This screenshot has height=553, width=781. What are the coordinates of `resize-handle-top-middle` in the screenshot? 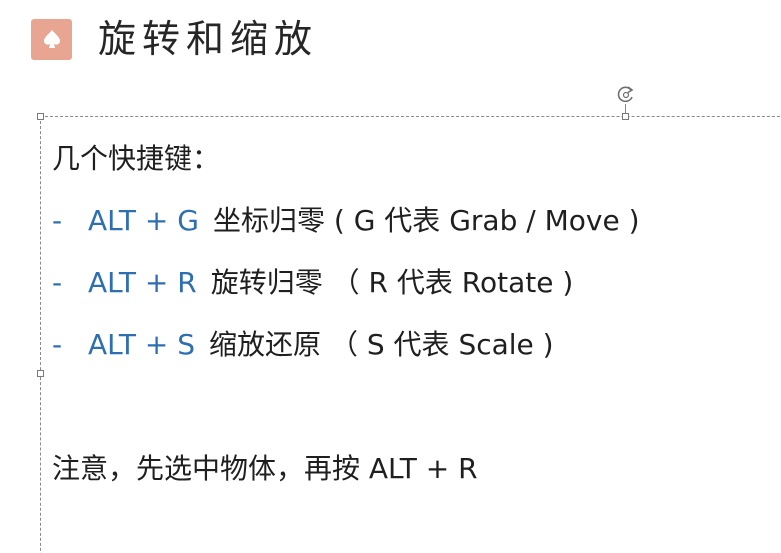 It's located at (625, 116).